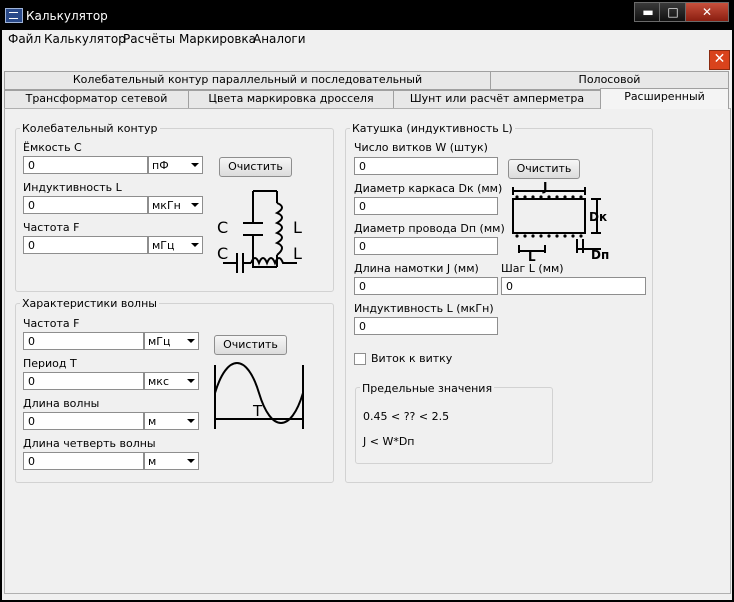 Image resolution: width=734 pixels, height=602 pixels. What do you see at coordinates (51, 323) in the screenshot?
I see `wave-frequency-label: Частота F` at bounding box center [51, 323].